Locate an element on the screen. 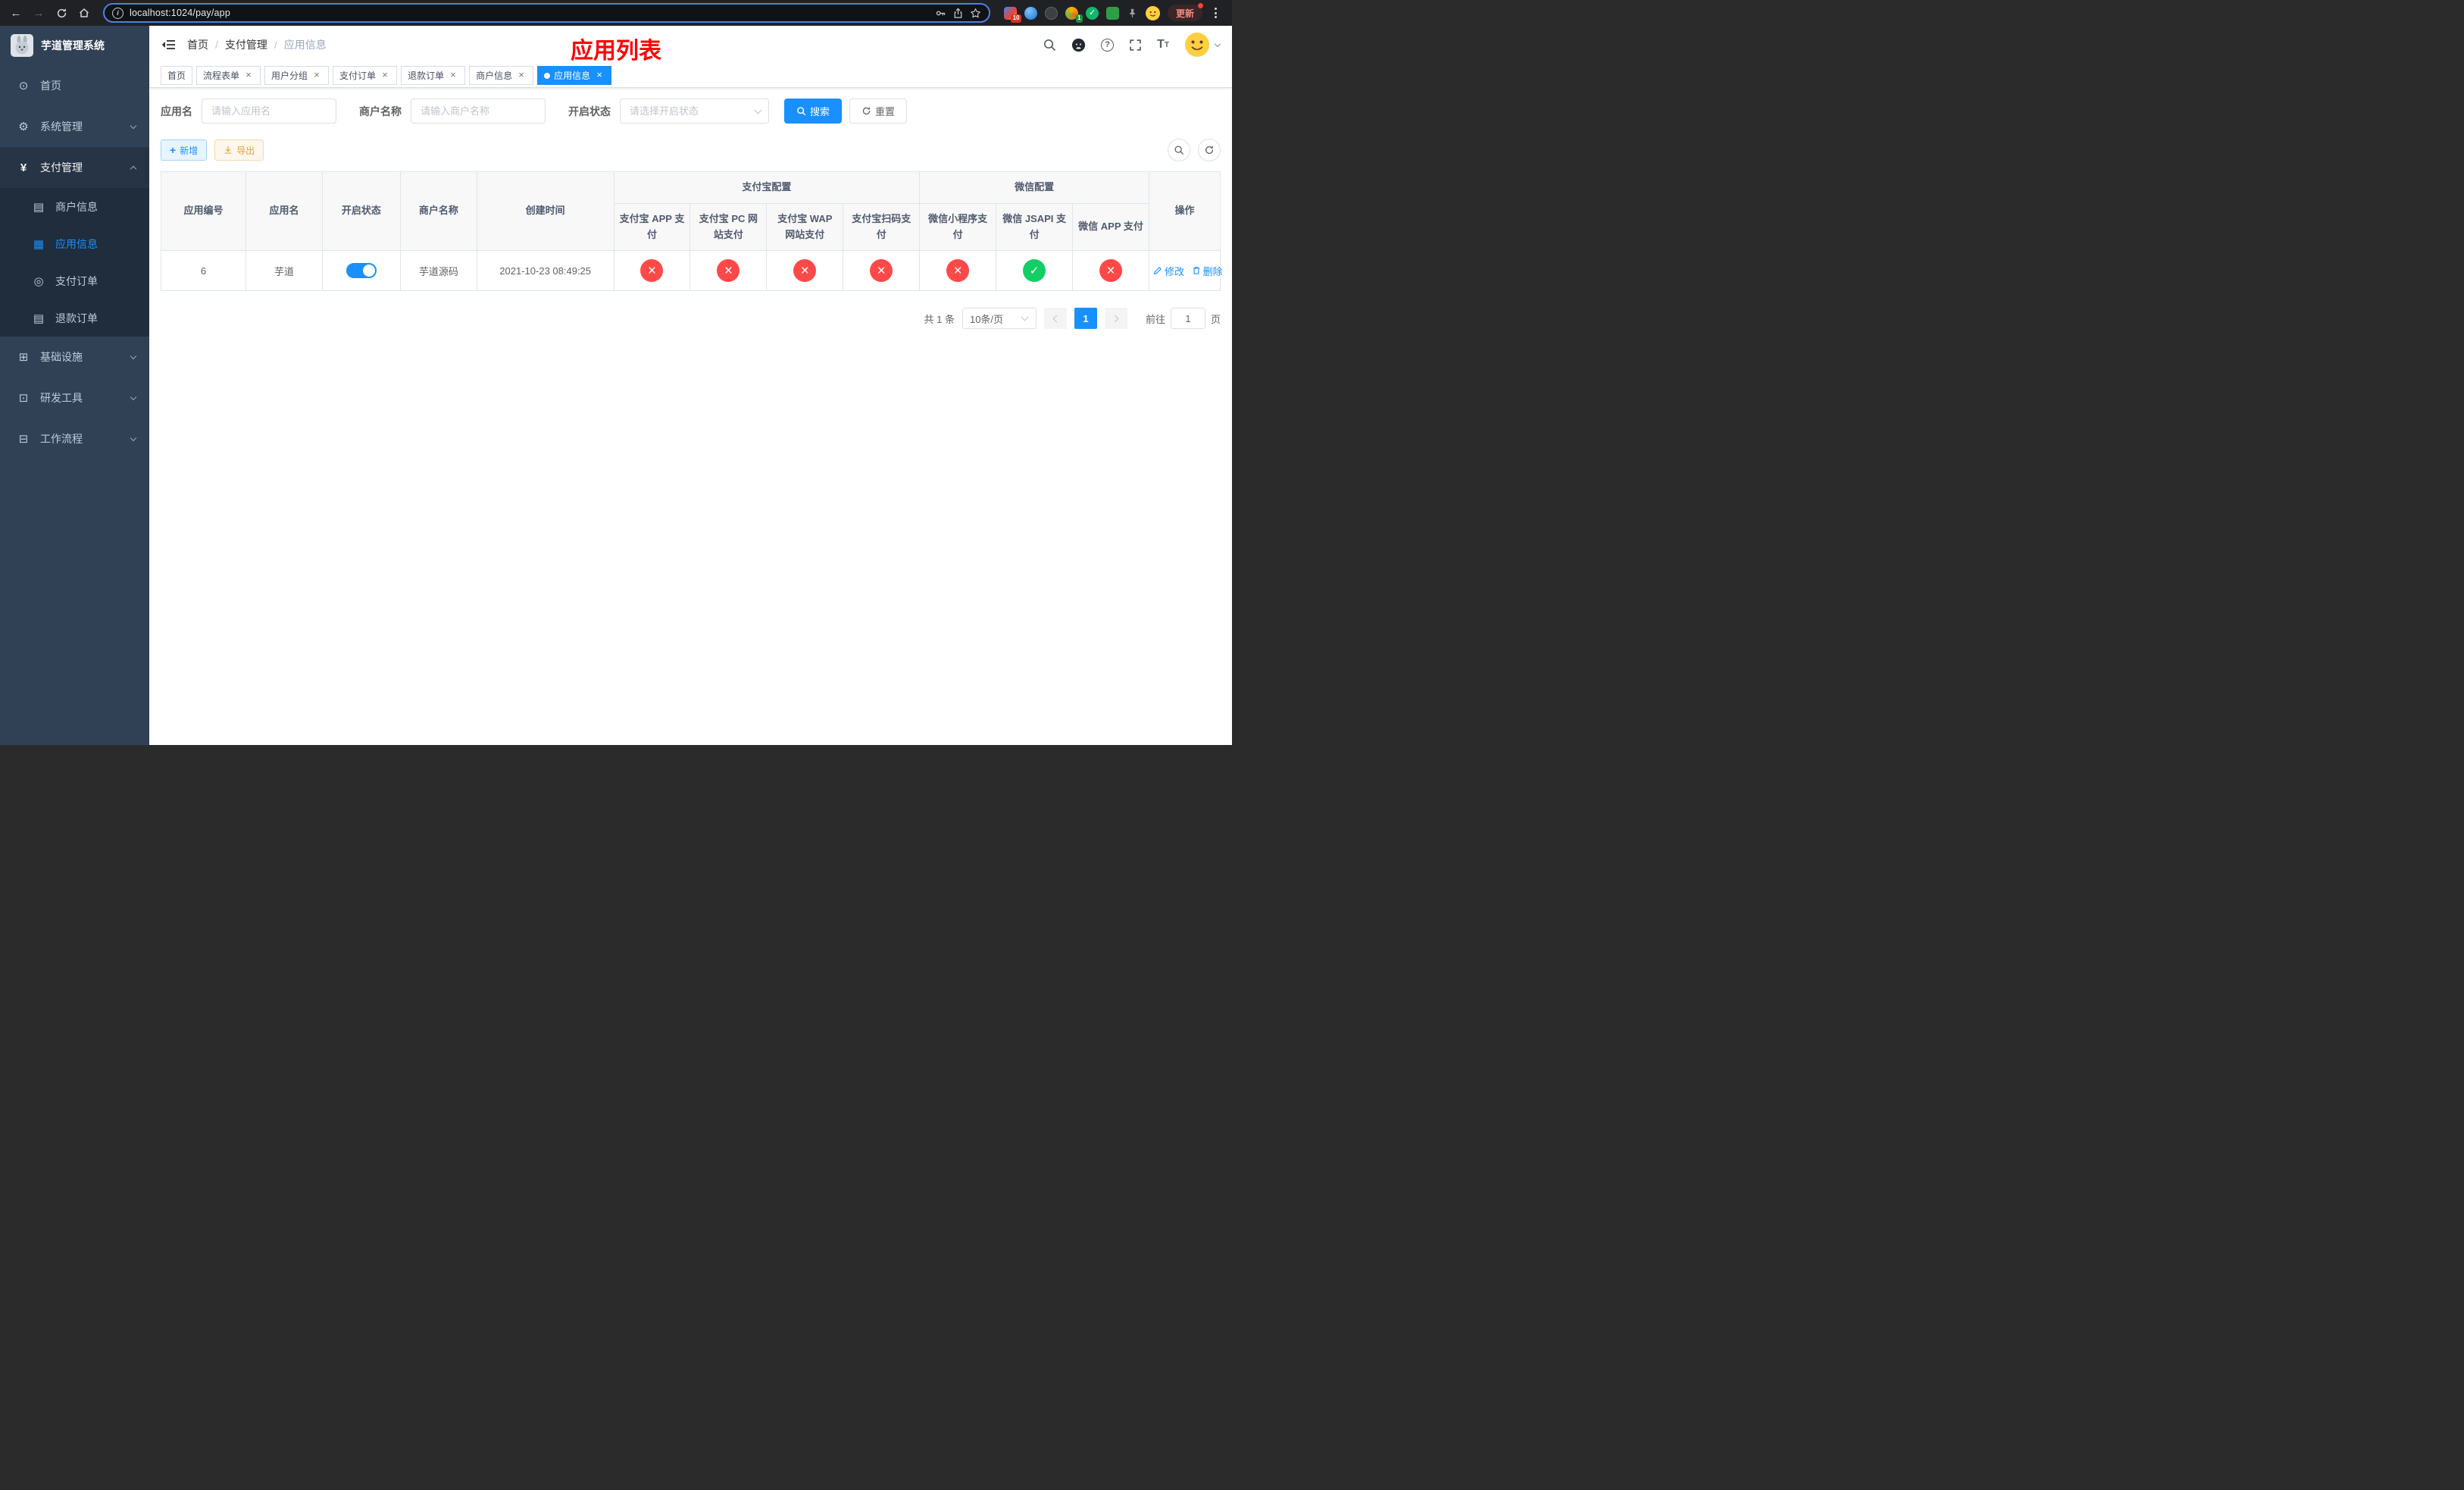  wechat-app-status-icon is located at coordinates (1111, 271).